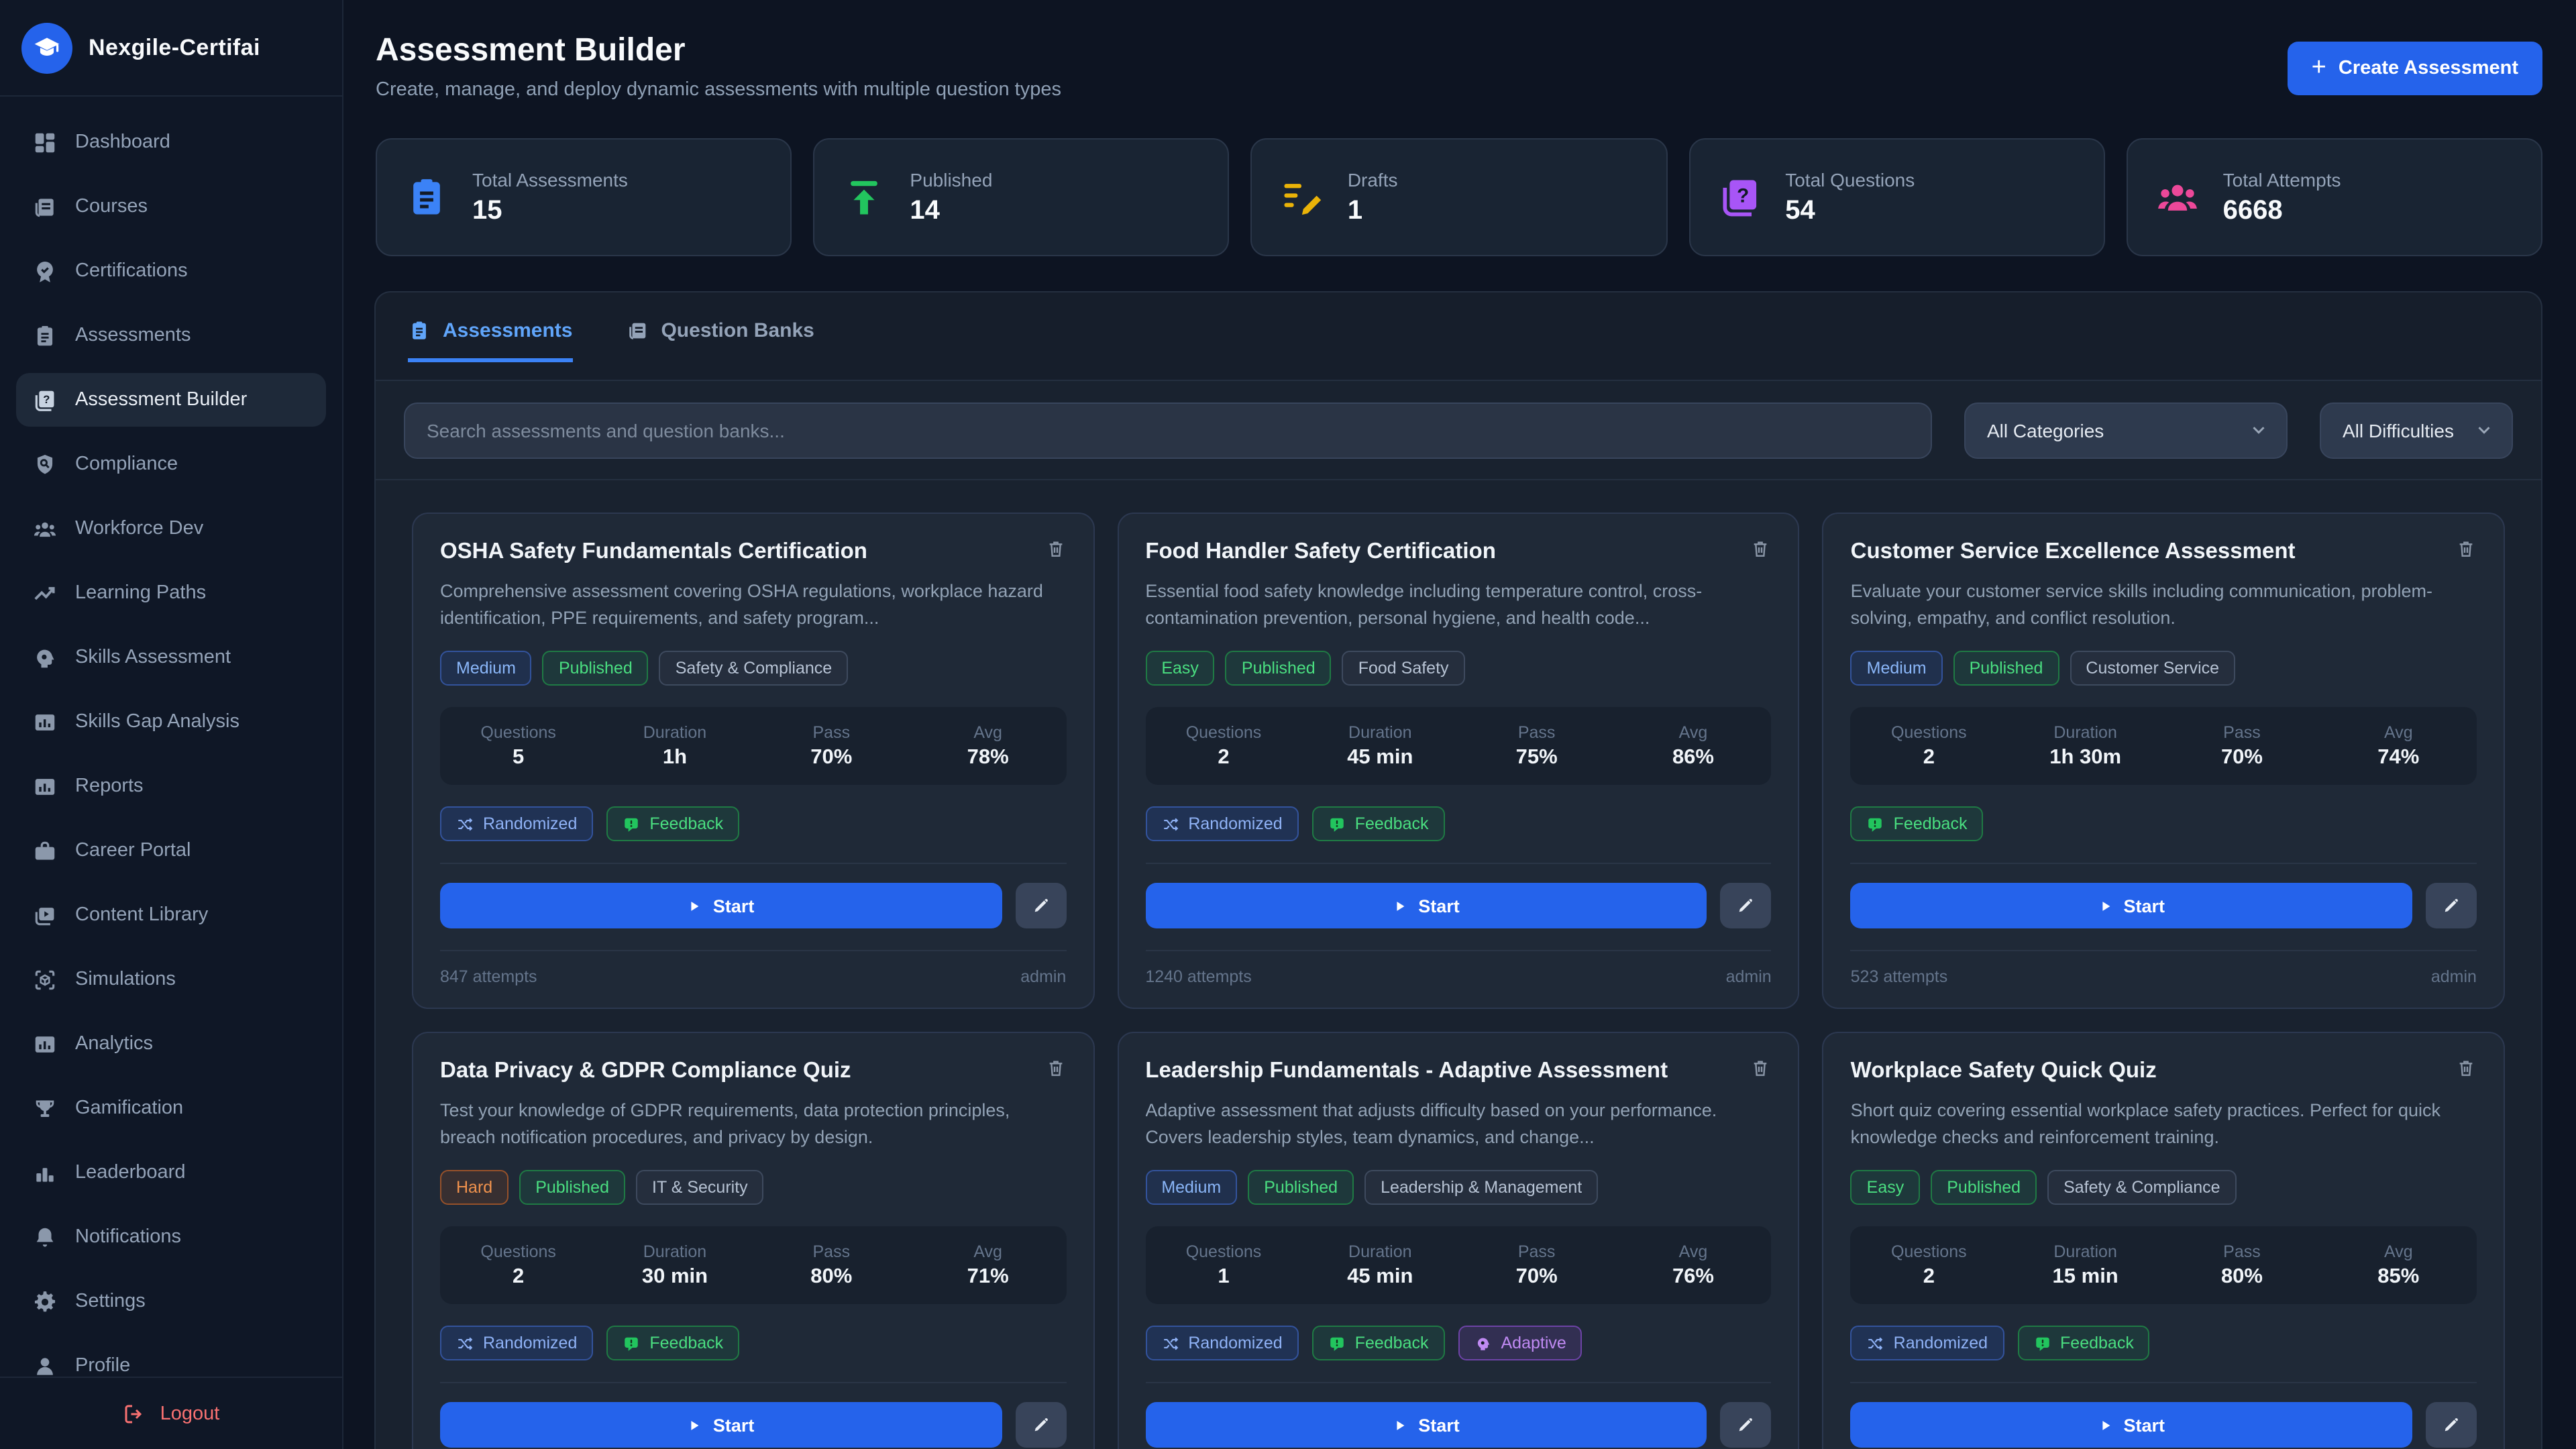 This screenshot has width=2576, height=1449. I want to click on sidebar-item-label: Content Library, so click(142, 915).